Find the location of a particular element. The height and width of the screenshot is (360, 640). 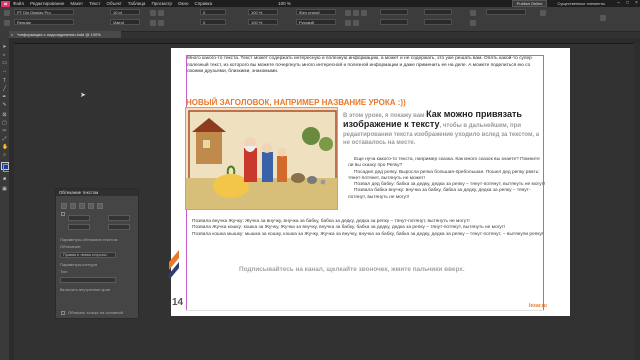

align-right-icon is located at coordinates (364, 13).